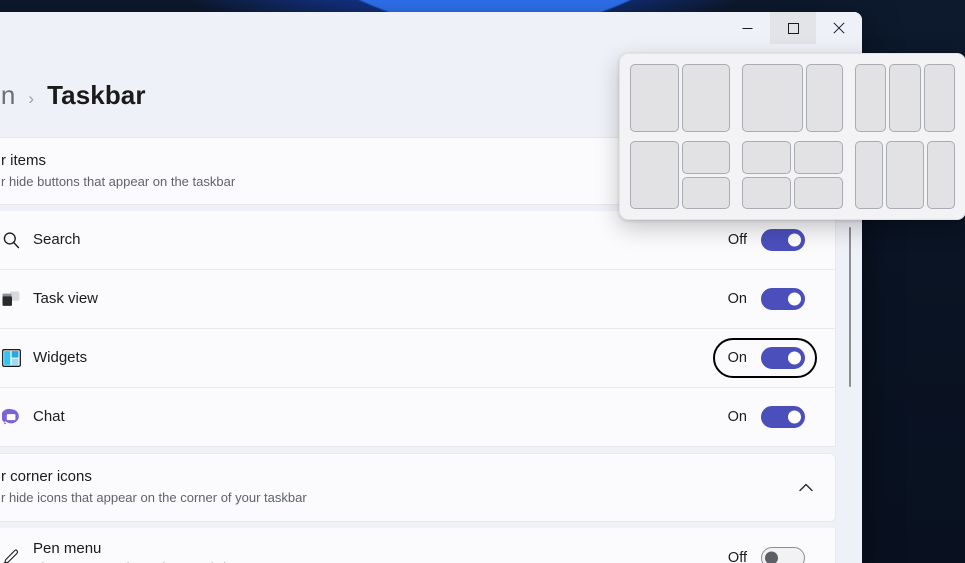  What do you see at coordinates (806, 488) in the screenshot?
I see `chevron-up-icon` at bounding box center [806, 488].